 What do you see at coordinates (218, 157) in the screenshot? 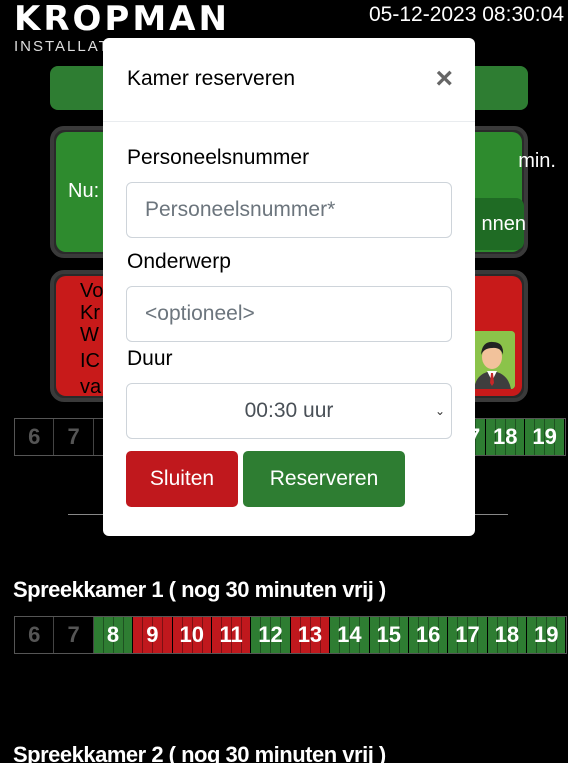
I see `employee-number-label: Personeelsnummer` at bounding box center [218, 157].